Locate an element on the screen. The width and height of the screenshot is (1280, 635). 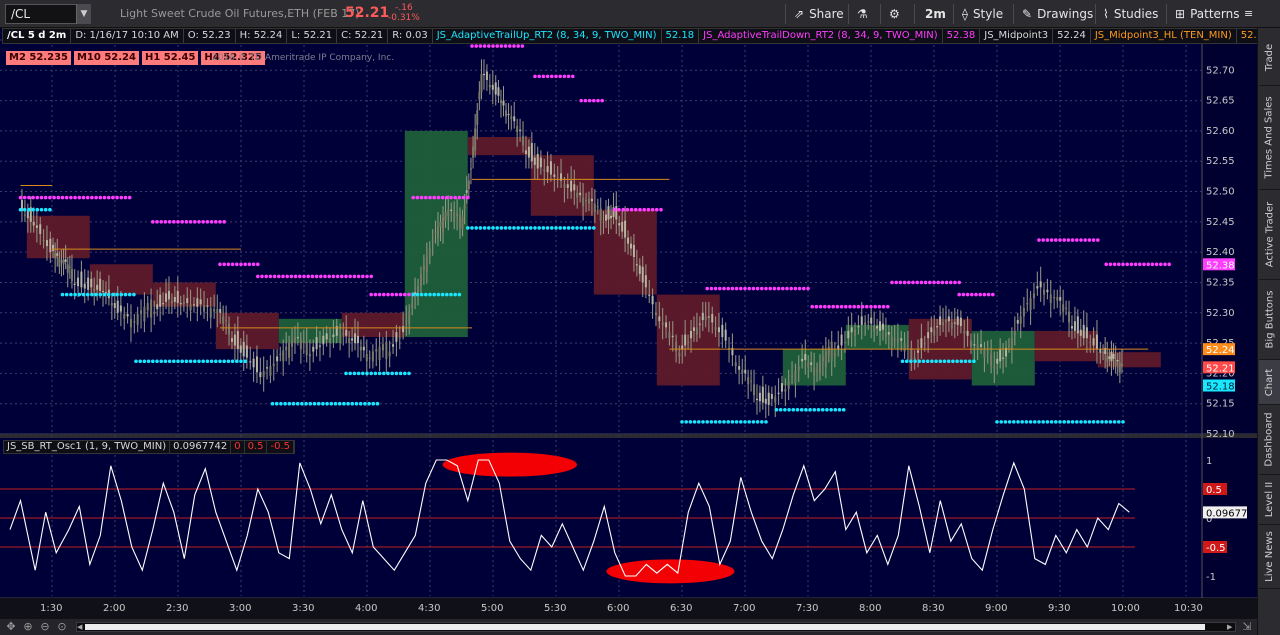
tab-big-buttons: Big Buttons is located at coordinates (1269, 320).